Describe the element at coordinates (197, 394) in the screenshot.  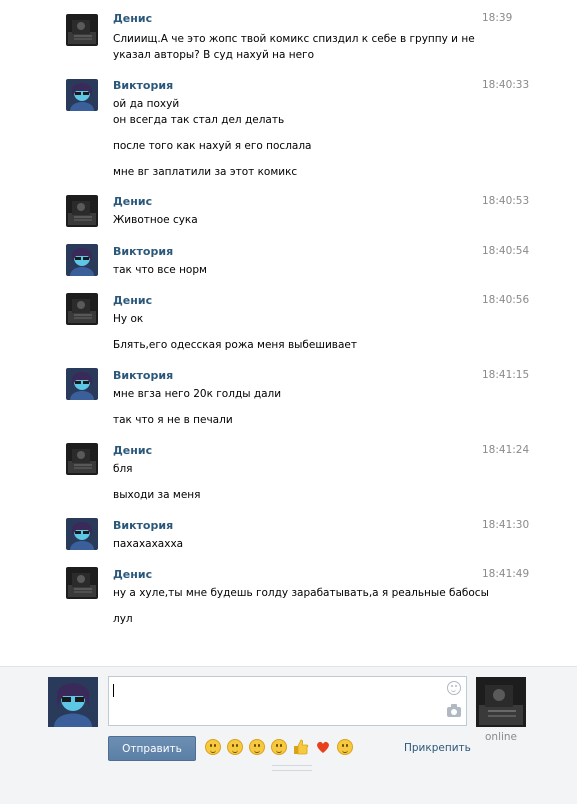
I see `message-text: мне вгза него 20к голды дали` at that location.